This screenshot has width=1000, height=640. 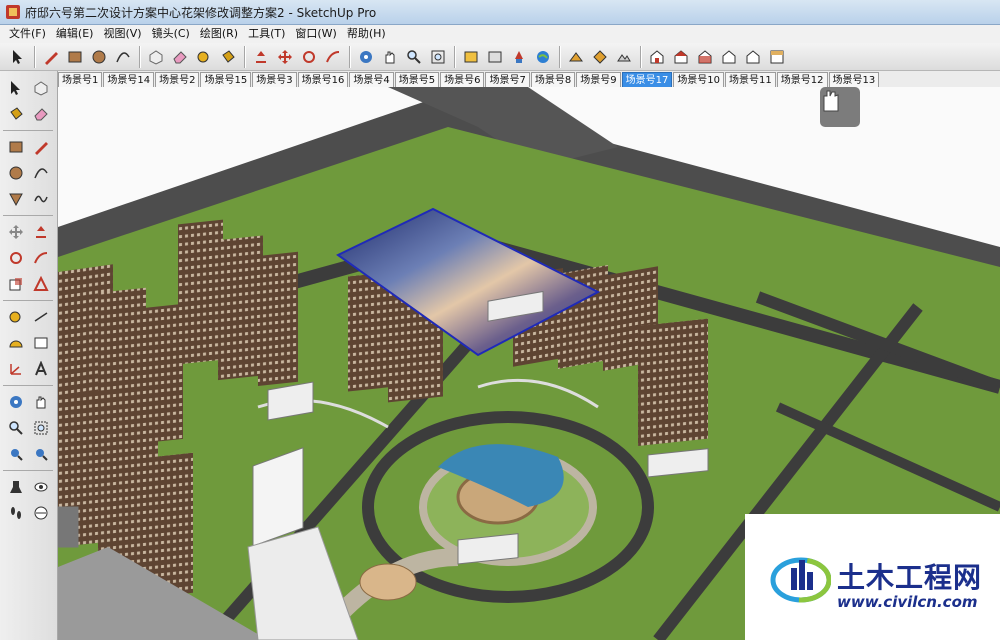 What do you see at coordinates (219, 34) in the screenshot?
I see `menu-draw: 绘图(R)` at bounding box center [219, 34].